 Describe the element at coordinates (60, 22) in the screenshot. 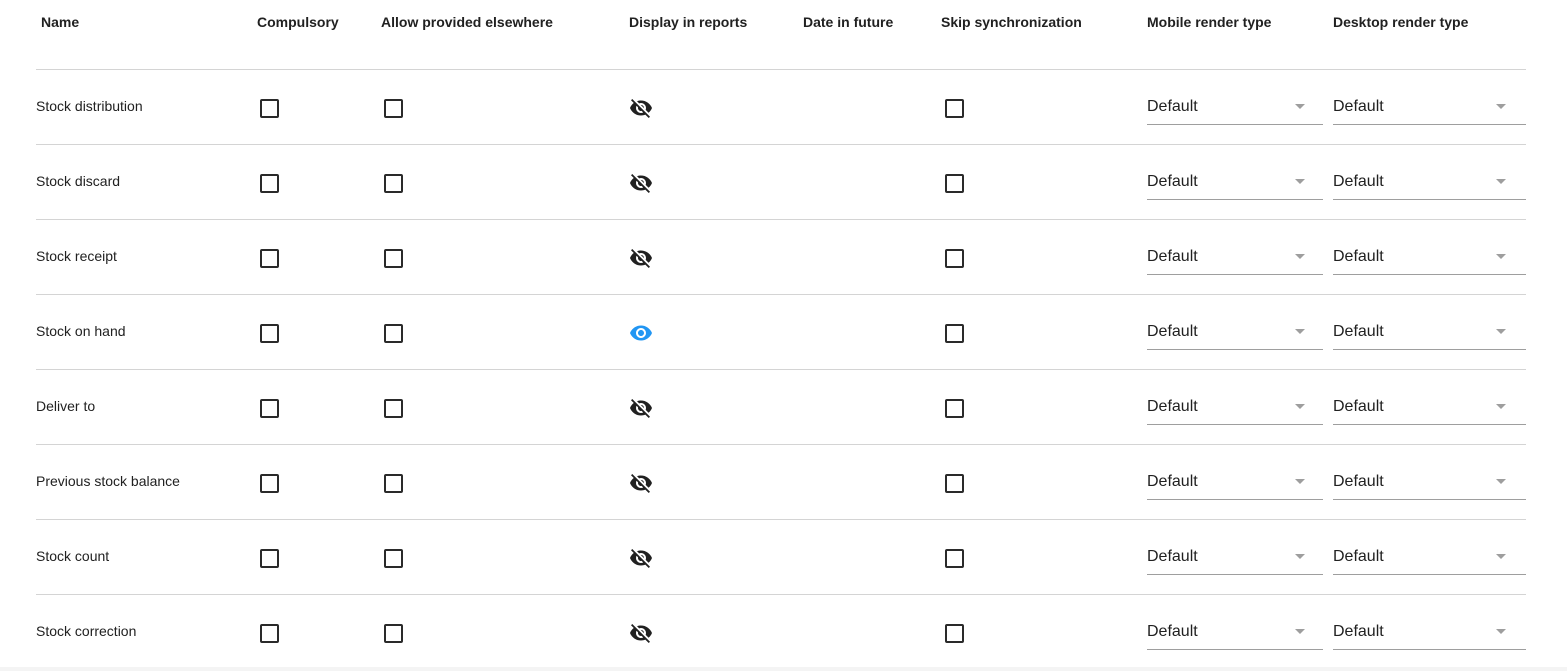

I see `column-header-name: Name` at that location.